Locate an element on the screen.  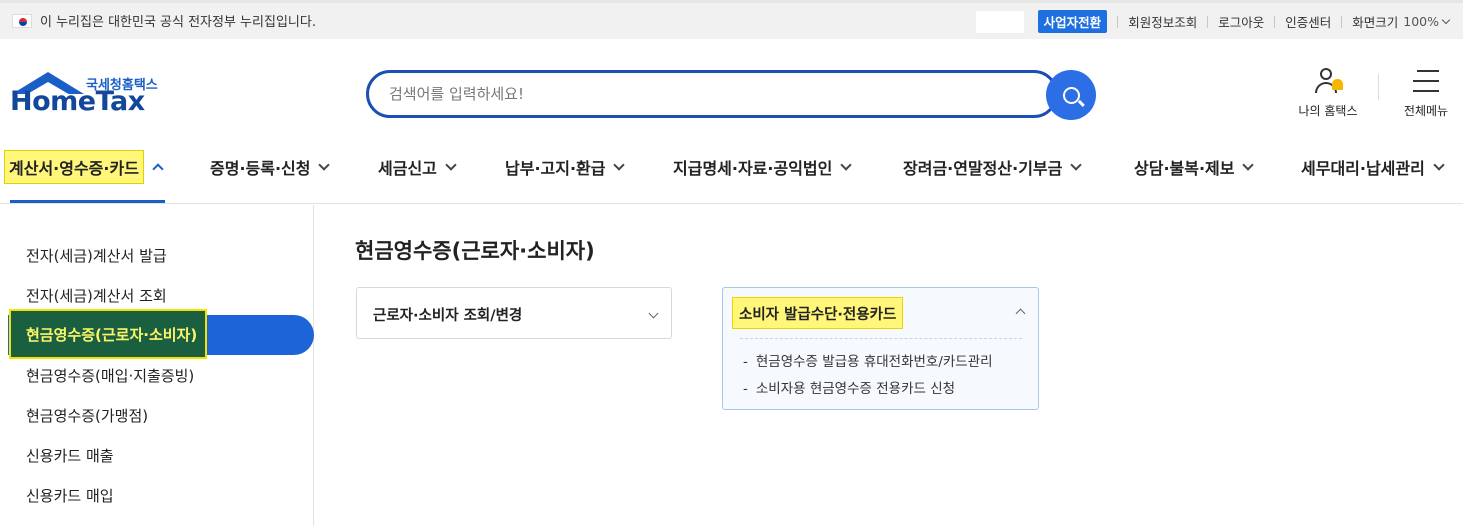
korea-flag-icon is located at coordinates (22, 20).